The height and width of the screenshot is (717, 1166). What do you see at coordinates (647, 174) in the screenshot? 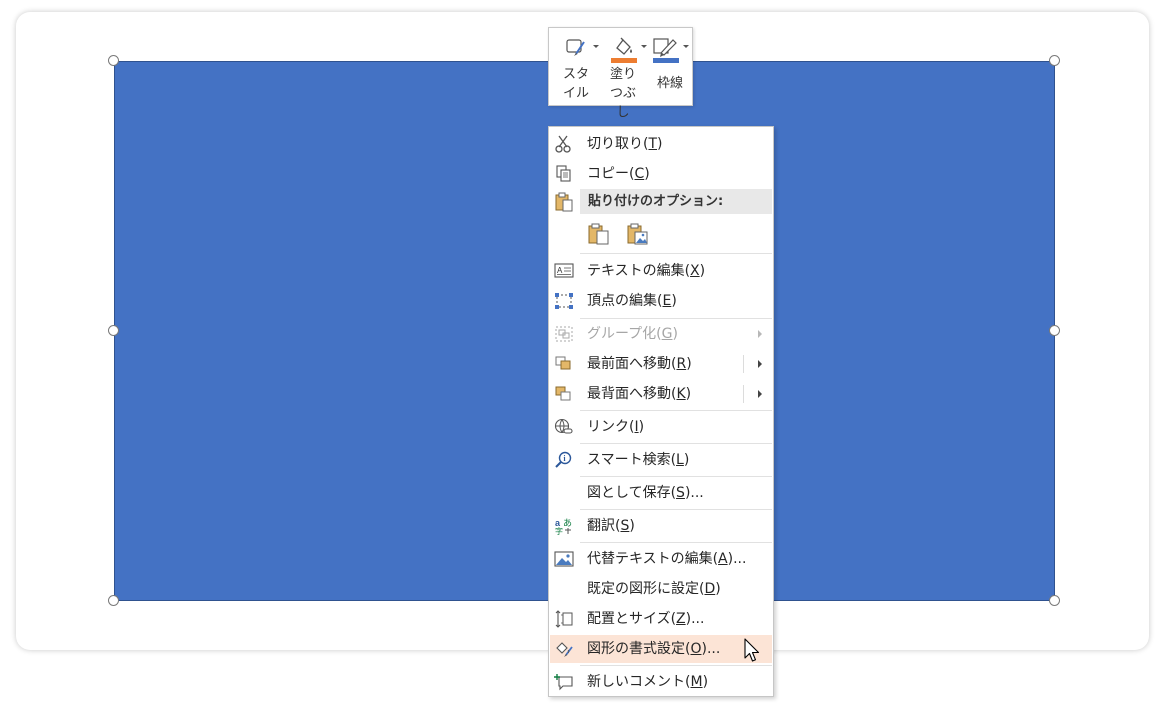
I see `copy-label-end: )` at bounding box center [647, 174].